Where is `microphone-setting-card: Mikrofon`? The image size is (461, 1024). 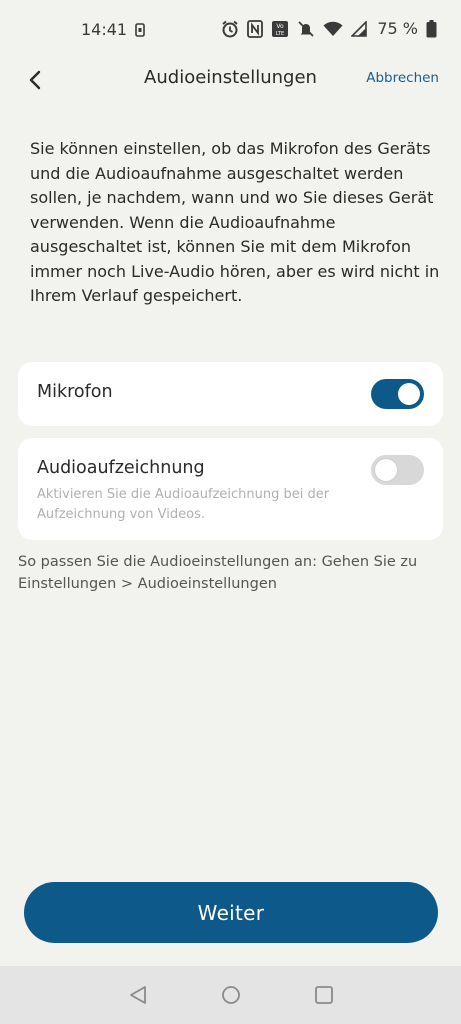
microphone-setting-card: Mikrofon is located at coordinates (230, 394).